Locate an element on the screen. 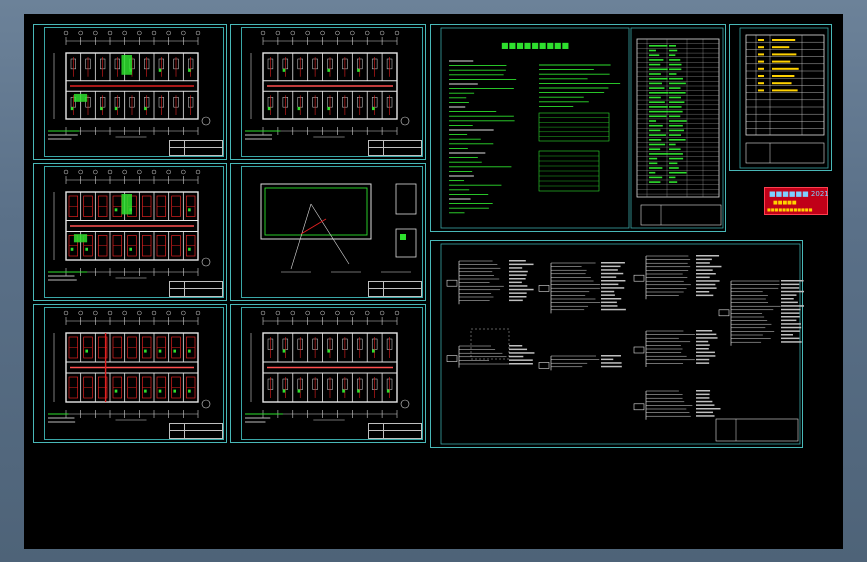 The width and height of the screenshot is (867, 562). design-notes-drawing is located at coordinates (582, 128).